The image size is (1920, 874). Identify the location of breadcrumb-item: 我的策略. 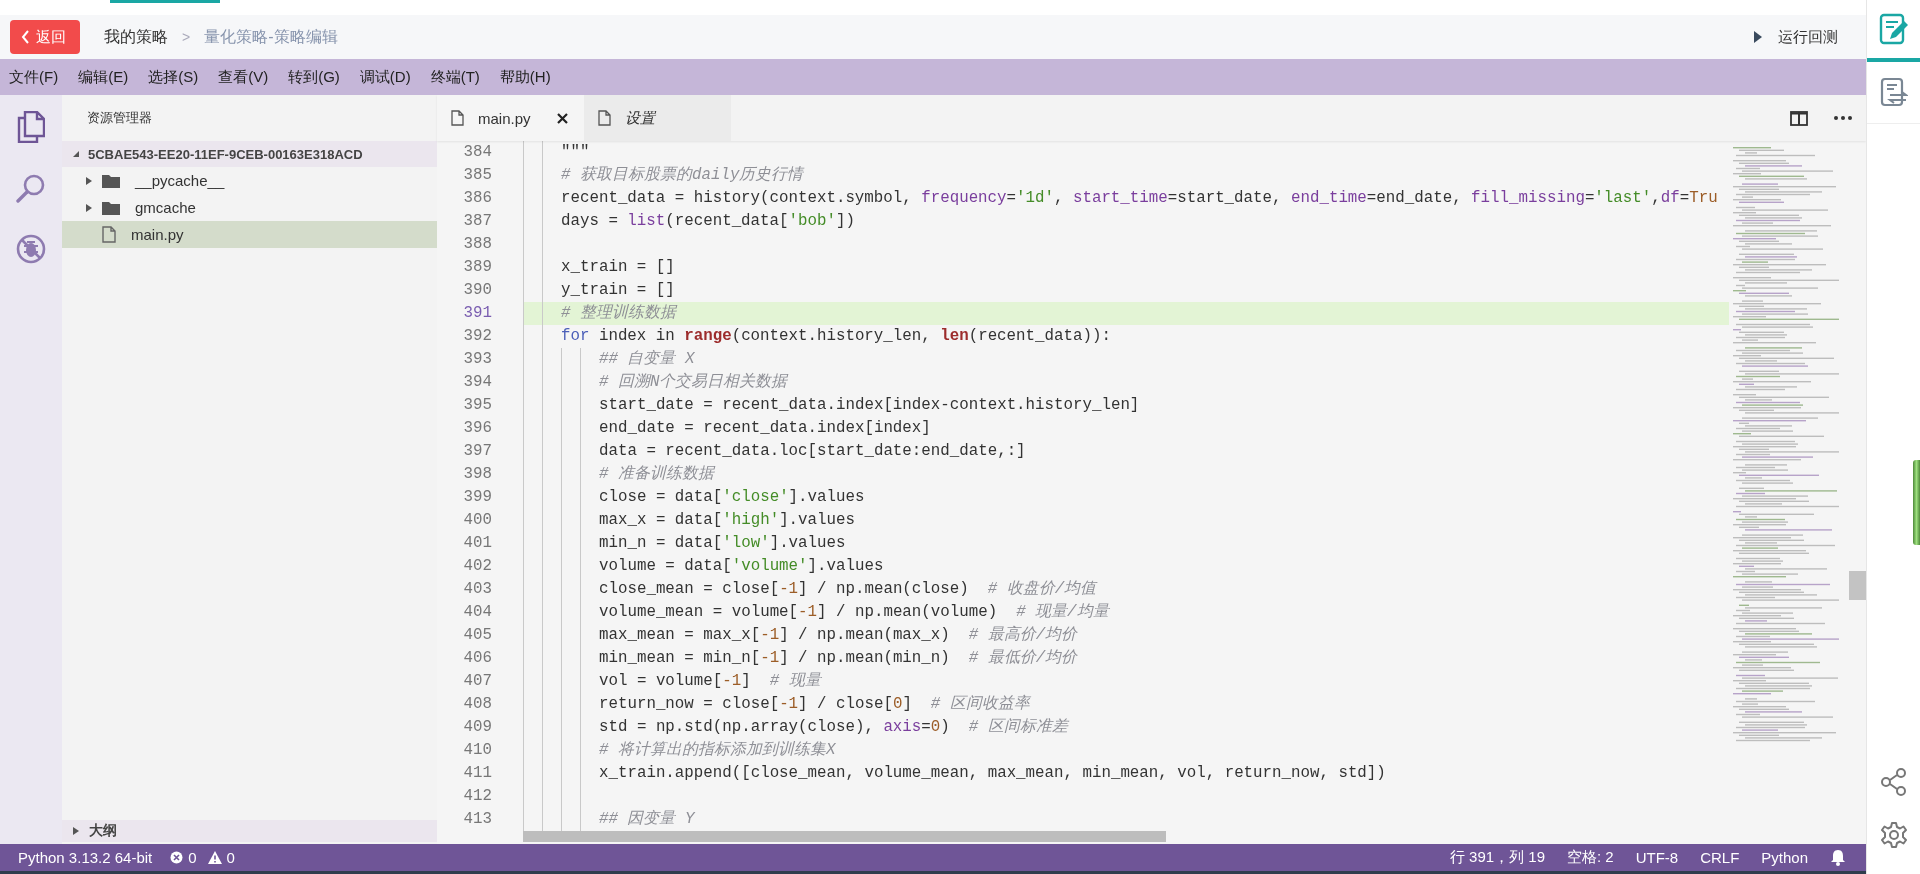
(136, 37).